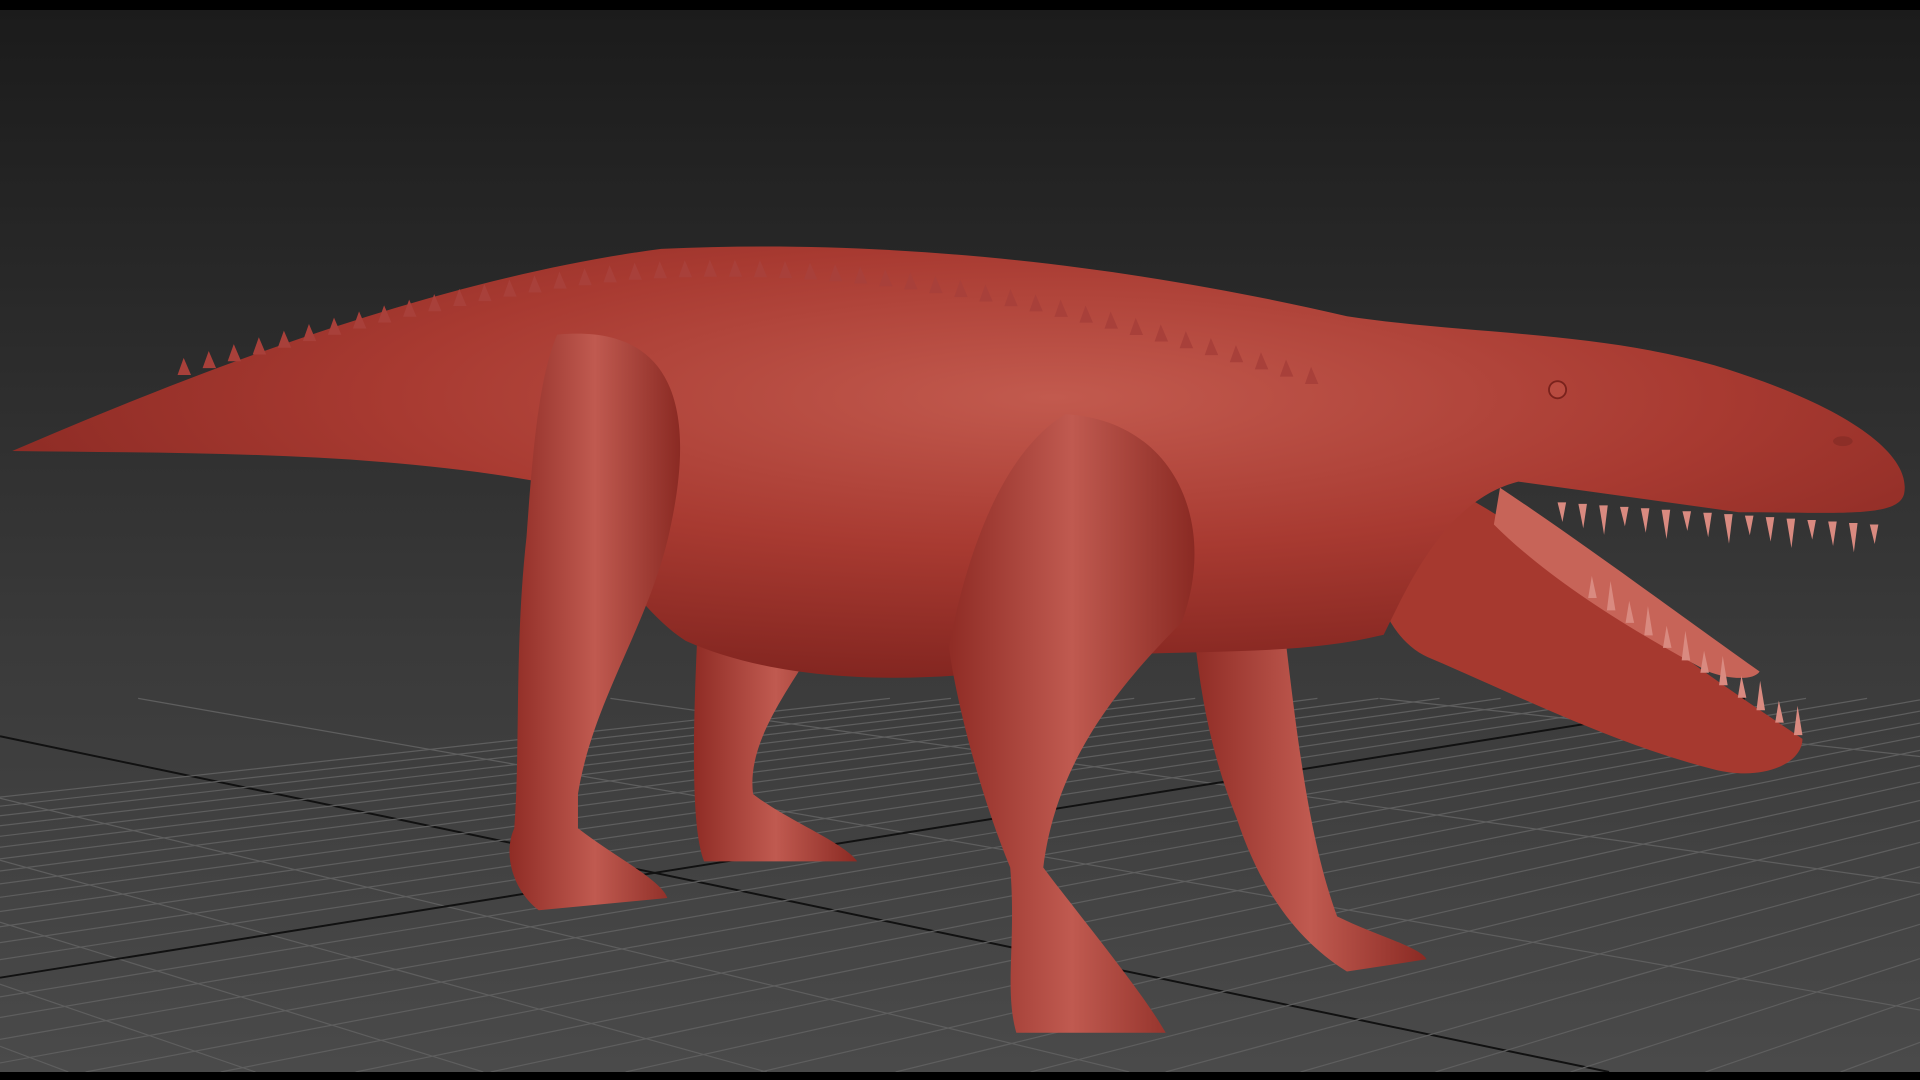 The image size is (1920, 1080). I want to click on bottom-border, so click(960, 1076).